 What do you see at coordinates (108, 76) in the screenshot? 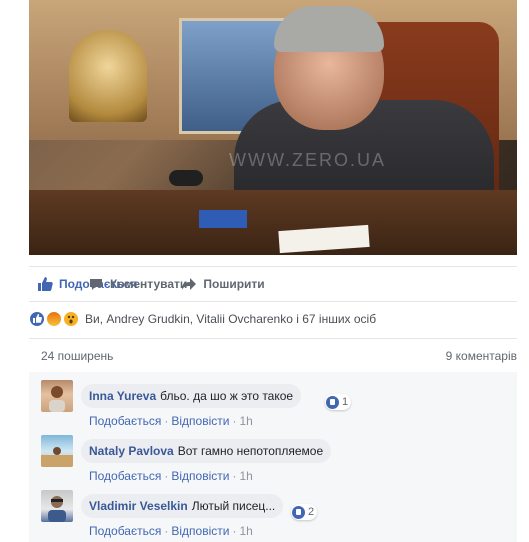
I see `photo-religious-icon` at bounding box center [108, 76].